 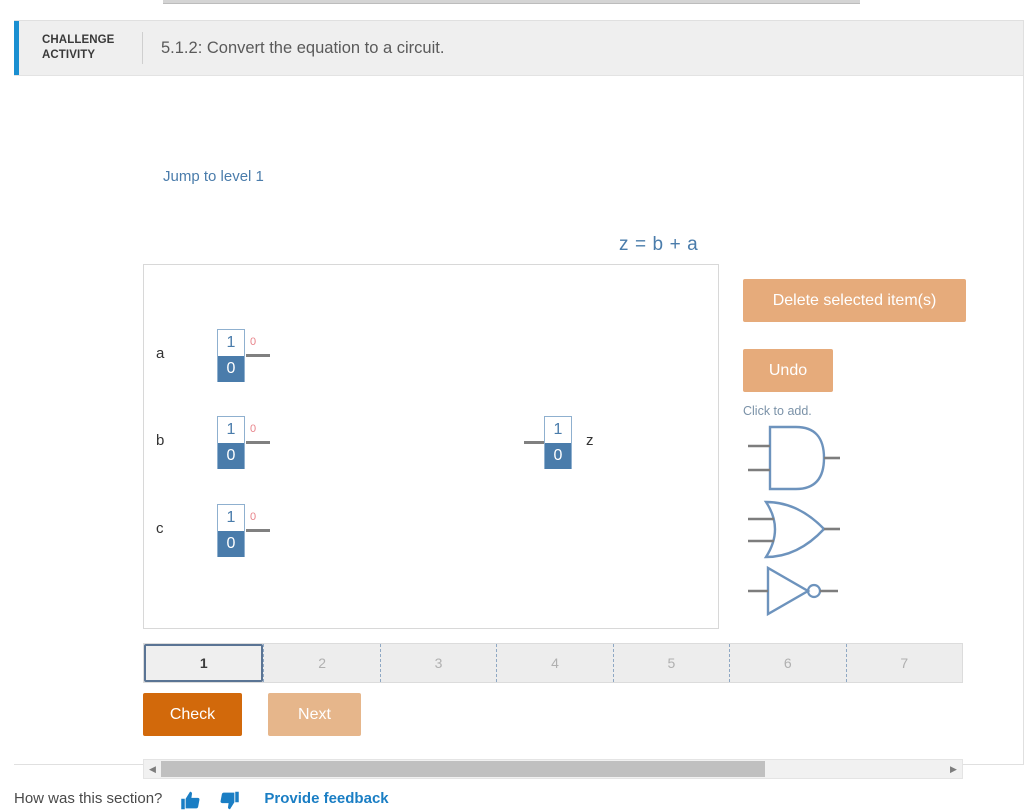 I want to click on input-toggle-a: 1 0, so click(x=231, y=355).